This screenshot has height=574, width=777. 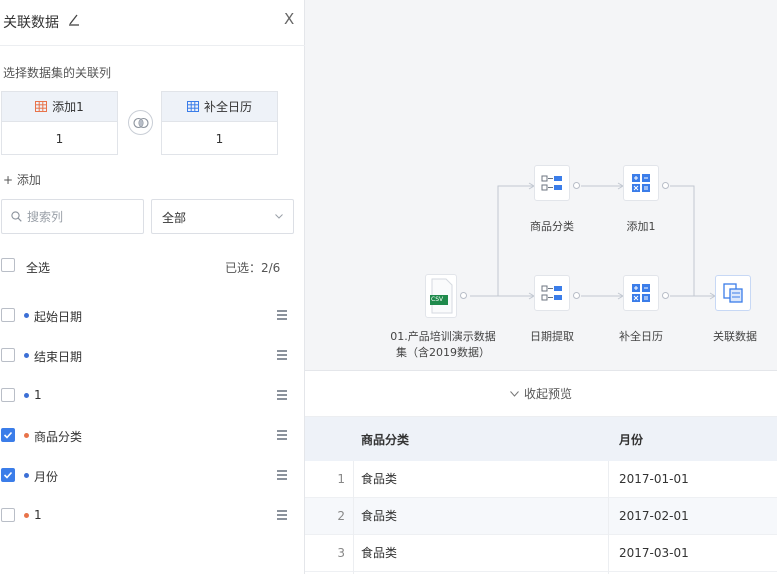 I want to click on flow-node-source-label: 01.产品培训演示数据 集（含2019数据）, so click(x=443, y=344).